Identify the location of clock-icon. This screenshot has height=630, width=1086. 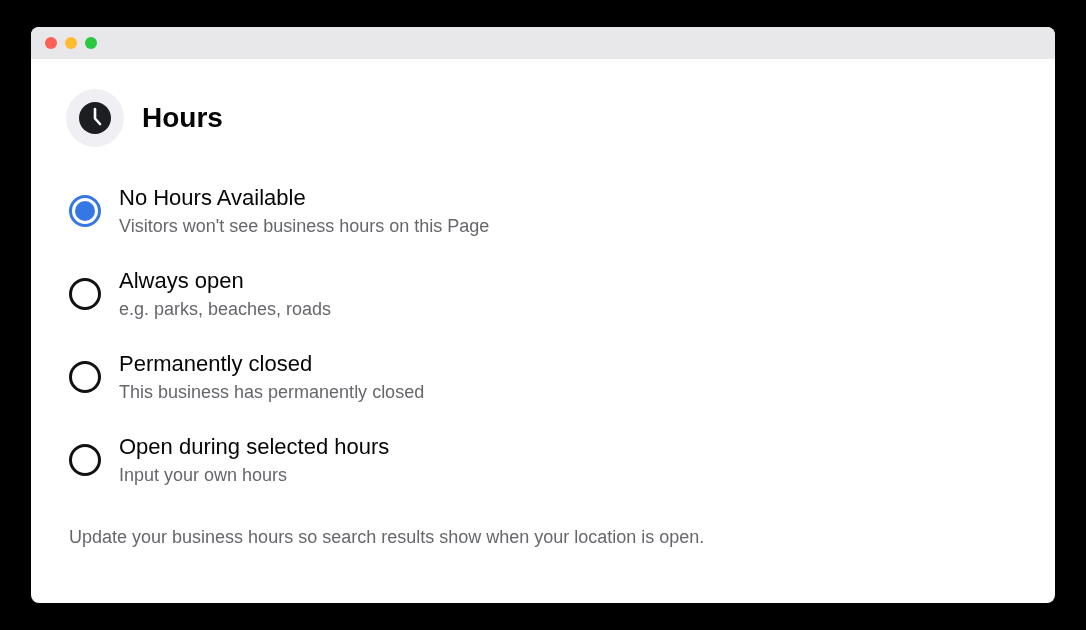
(95, 118).